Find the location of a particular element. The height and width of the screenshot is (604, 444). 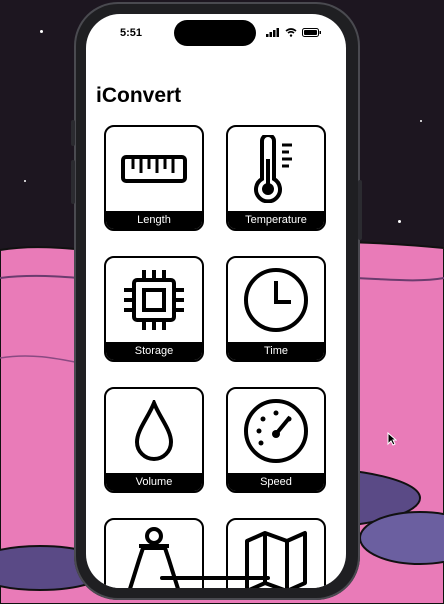

temperature-tile: Temperature is located at coordinates (276, 178).